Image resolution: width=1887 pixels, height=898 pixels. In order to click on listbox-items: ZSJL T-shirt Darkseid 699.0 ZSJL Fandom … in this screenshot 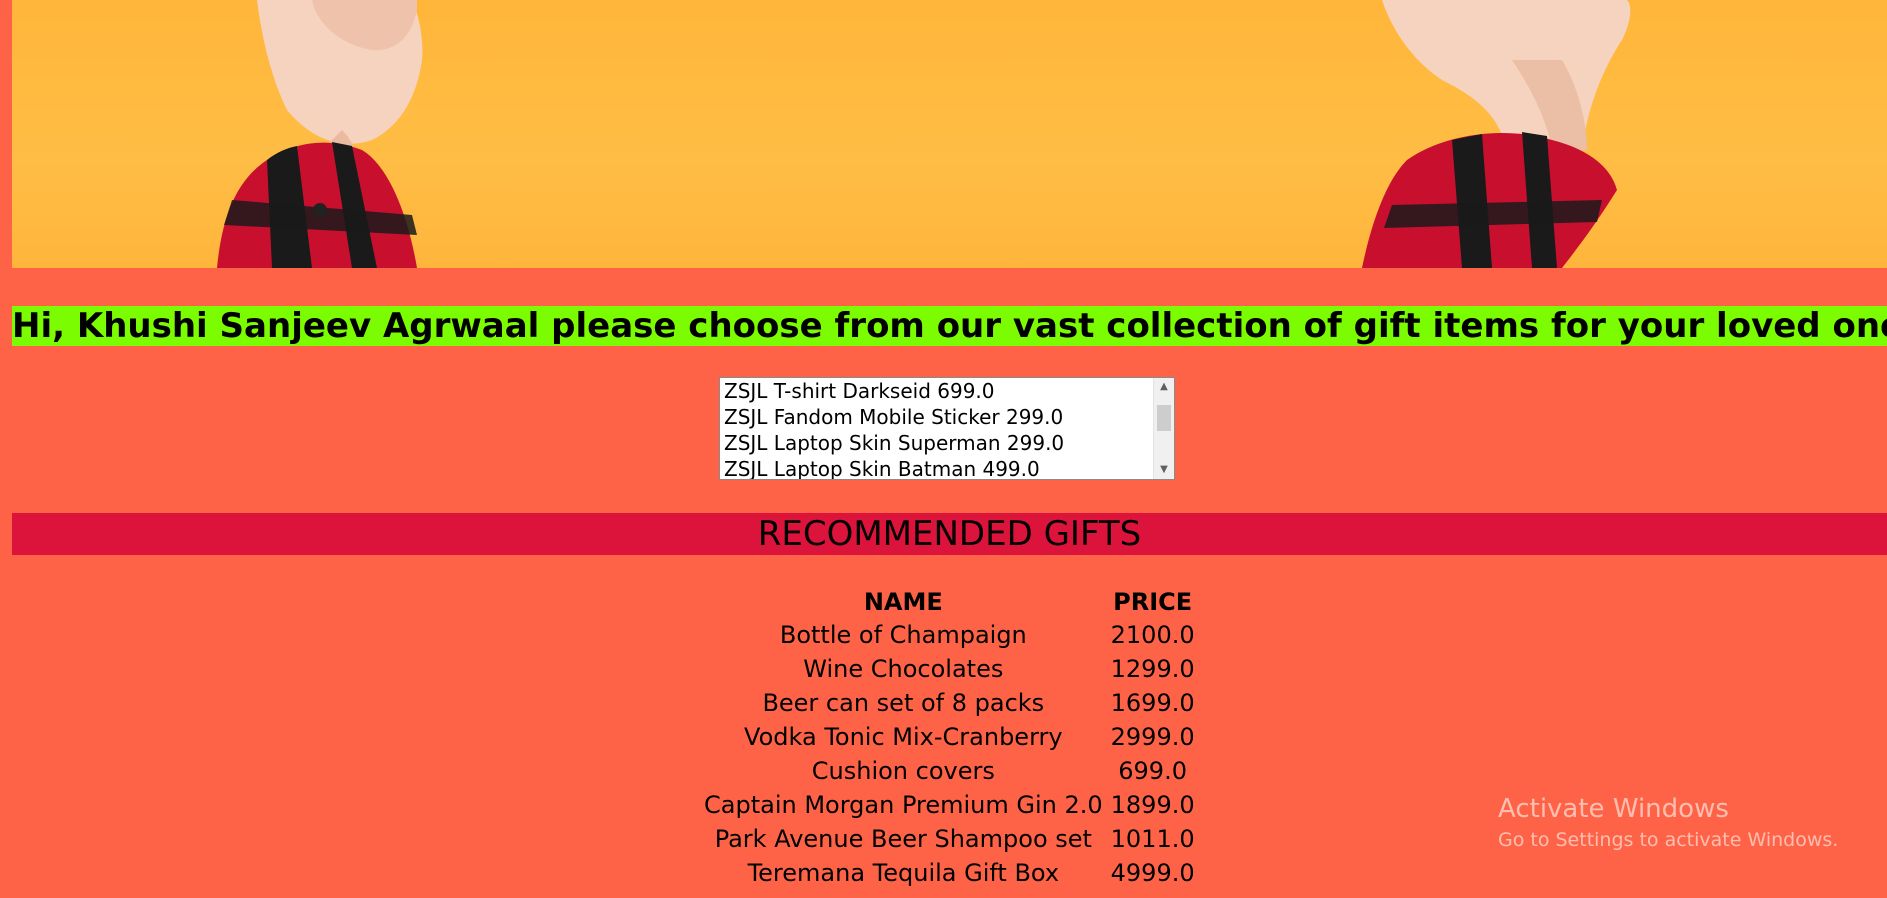, I will do `click(937, 428)`.